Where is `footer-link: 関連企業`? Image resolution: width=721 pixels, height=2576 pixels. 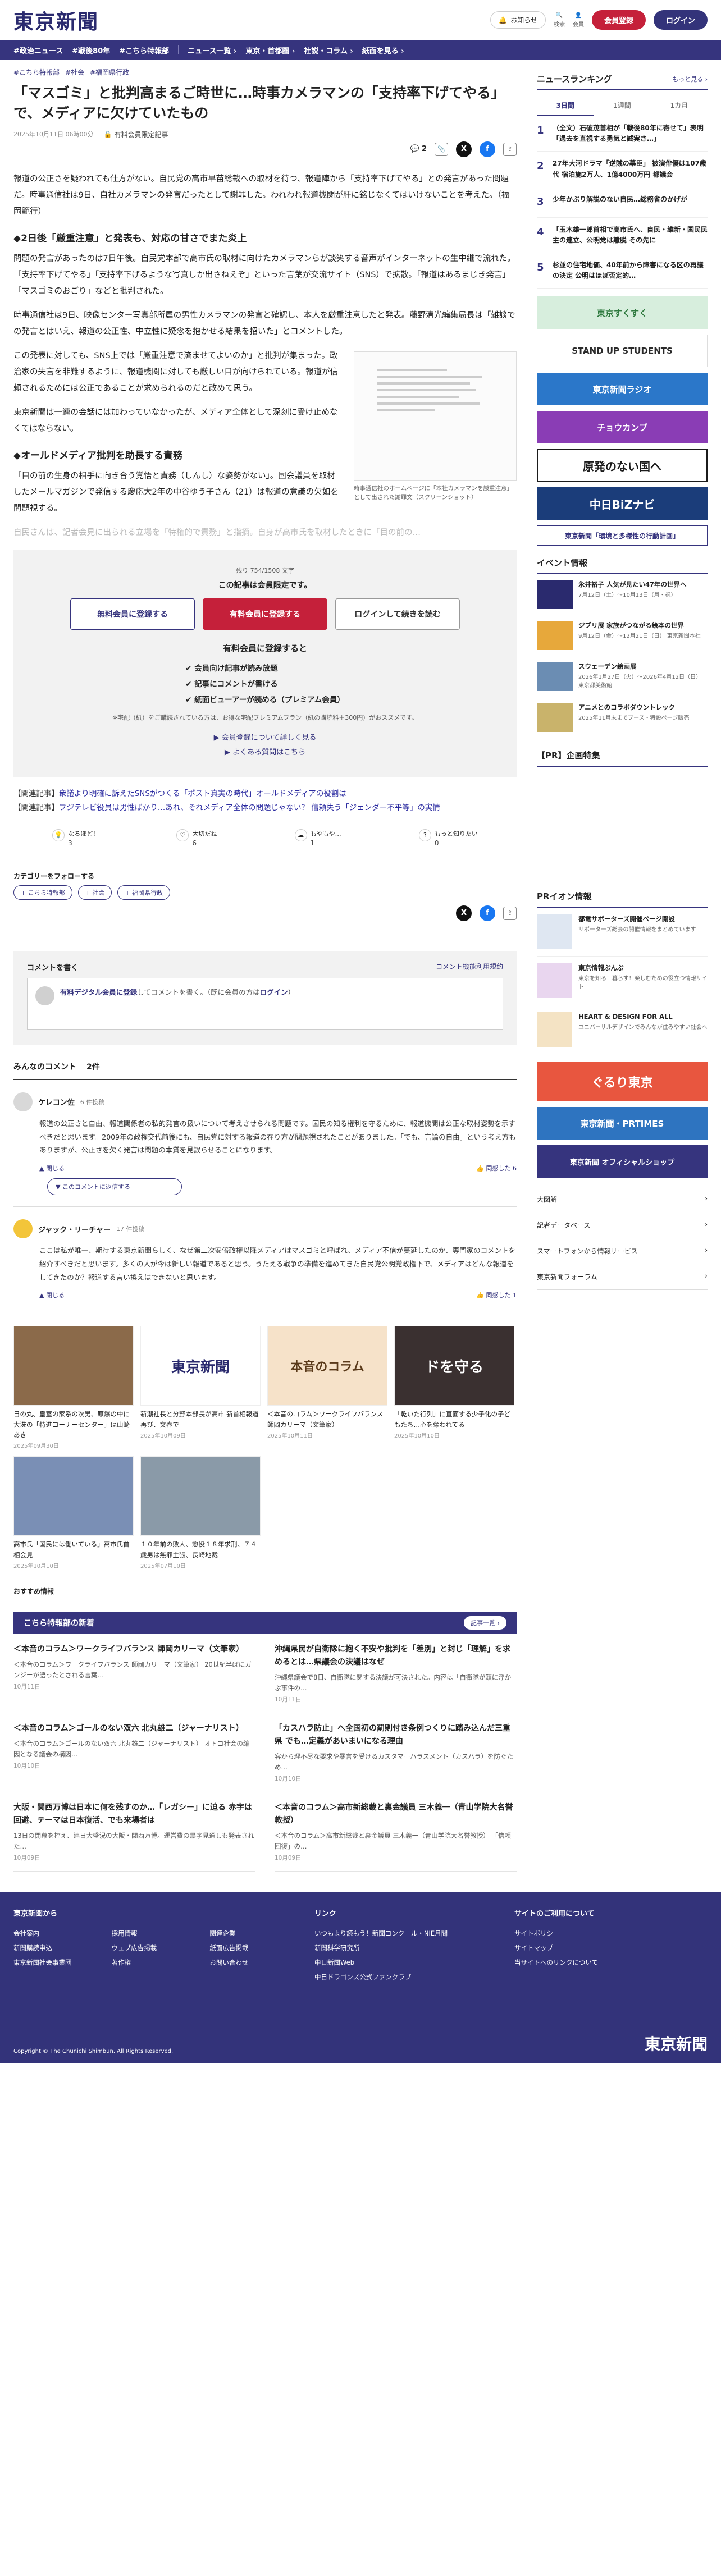
footer-link: 関連企業 is located at coordinates (252, 1933).